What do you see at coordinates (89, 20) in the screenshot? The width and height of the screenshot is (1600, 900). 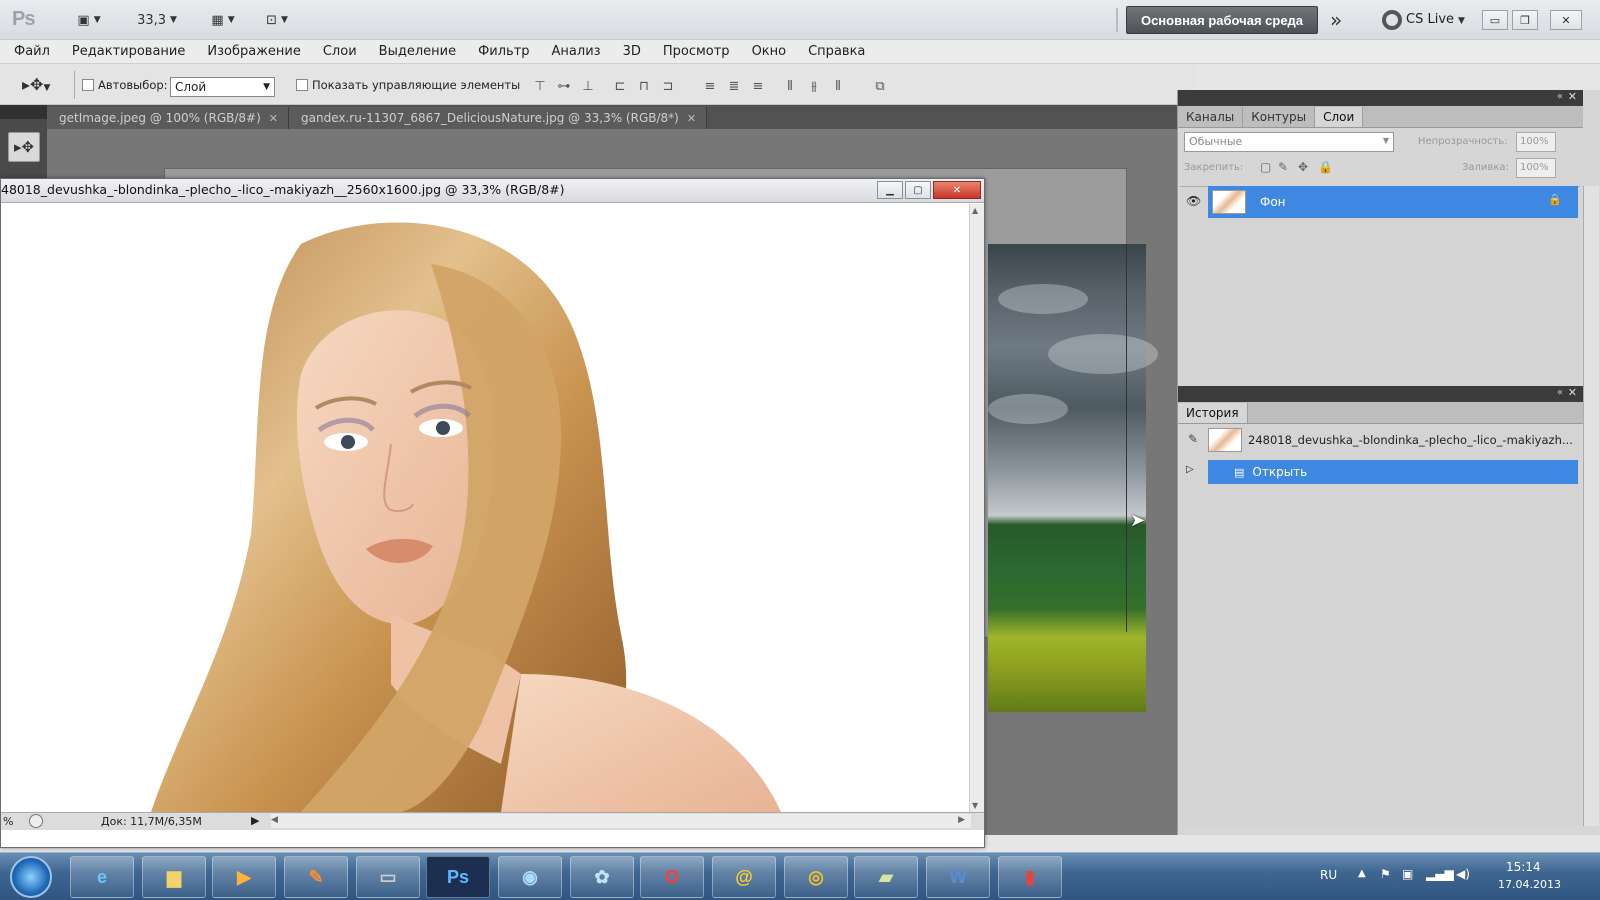 I see `launch-bridge-button: ▣ ▼` at bounding box center [89, 20].